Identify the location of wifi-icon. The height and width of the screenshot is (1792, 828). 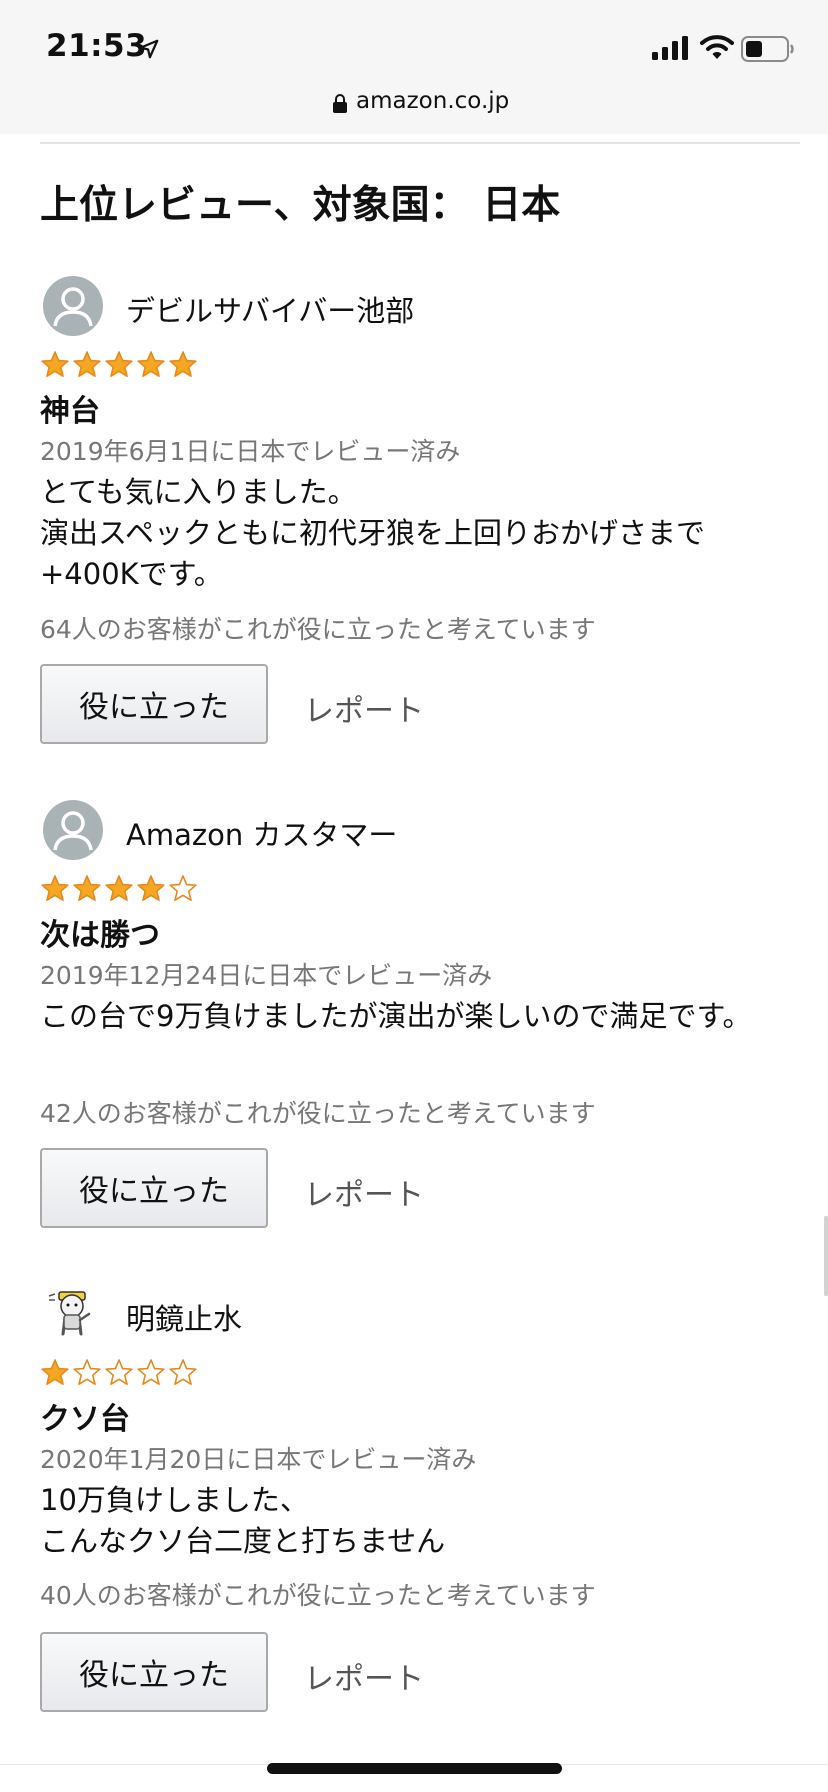
(717, 47).